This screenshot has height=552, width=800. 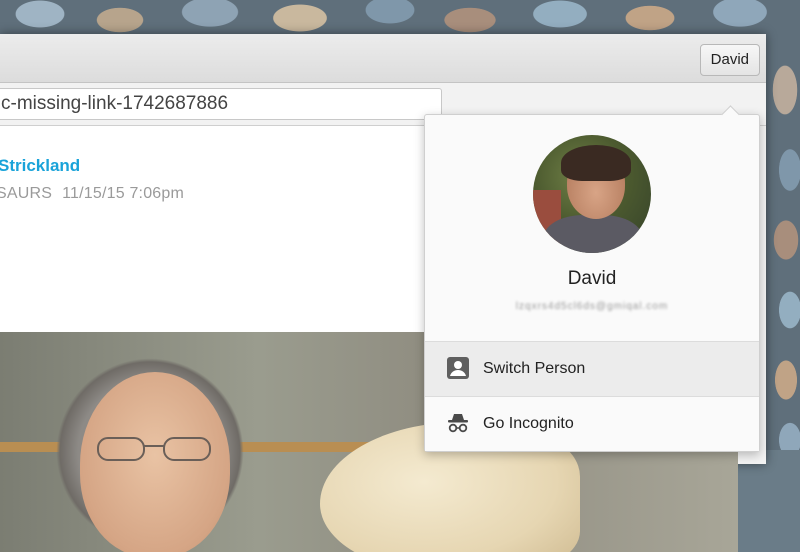 I want to click on photo-subject-glasses, so click(x=154, y=449).